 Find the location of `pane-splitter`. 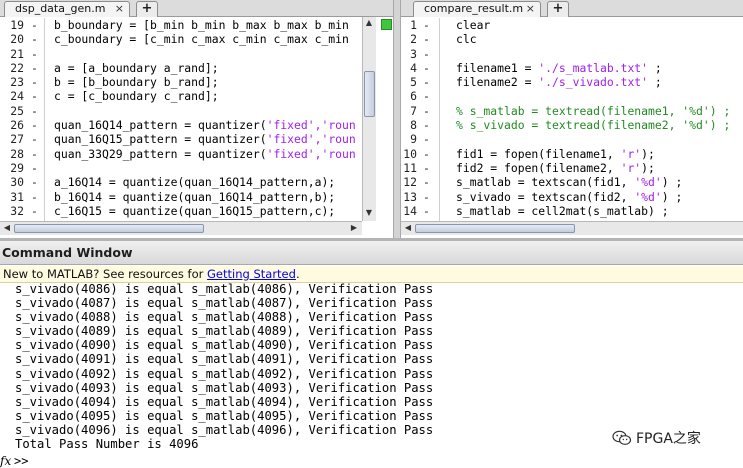

pane-splitter is located at coordinates (397, 119).